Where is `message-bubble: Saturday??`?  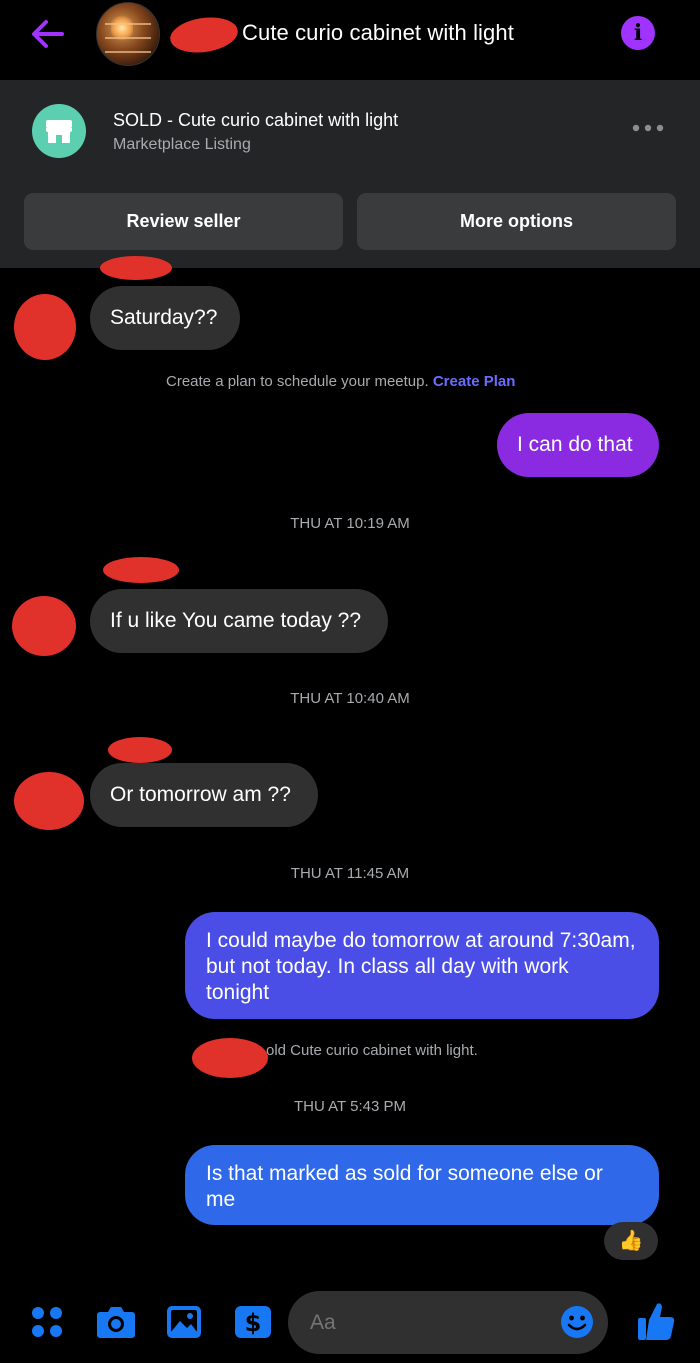
message-bubble: Saturday?? is located at coordinates (165, 318).